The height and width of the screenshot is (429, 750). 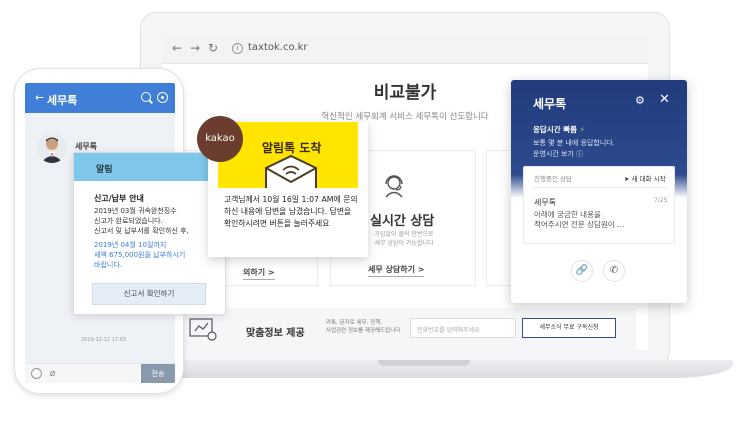 I want to click on emoji-icon, so click(x=36, y=373).